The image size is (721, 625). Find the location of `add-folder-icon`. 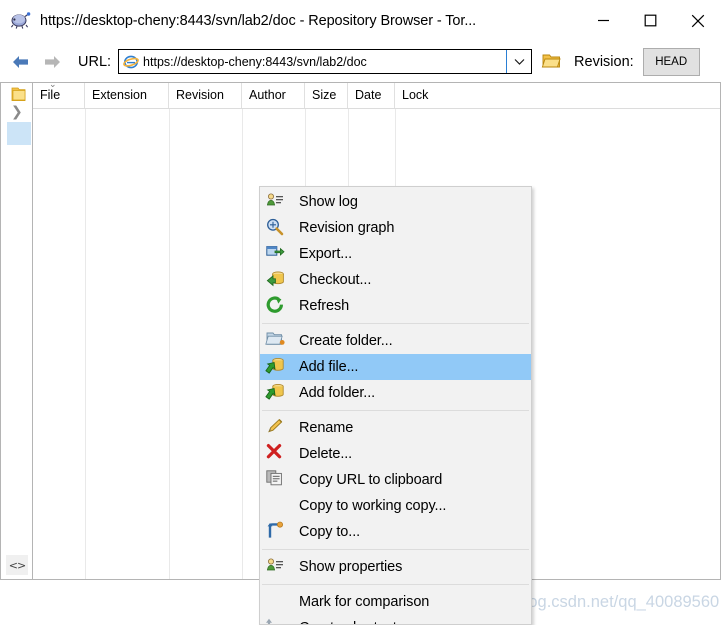

add-folder-icon is located at coordinates (276, 393).